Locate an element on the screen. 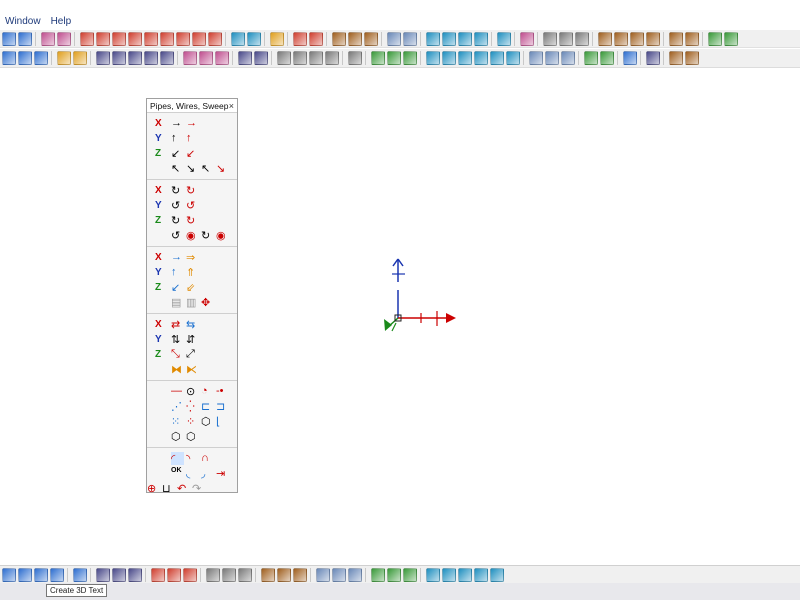  elbow-a-icon: ⌊ is located at coordinates (222, 421).